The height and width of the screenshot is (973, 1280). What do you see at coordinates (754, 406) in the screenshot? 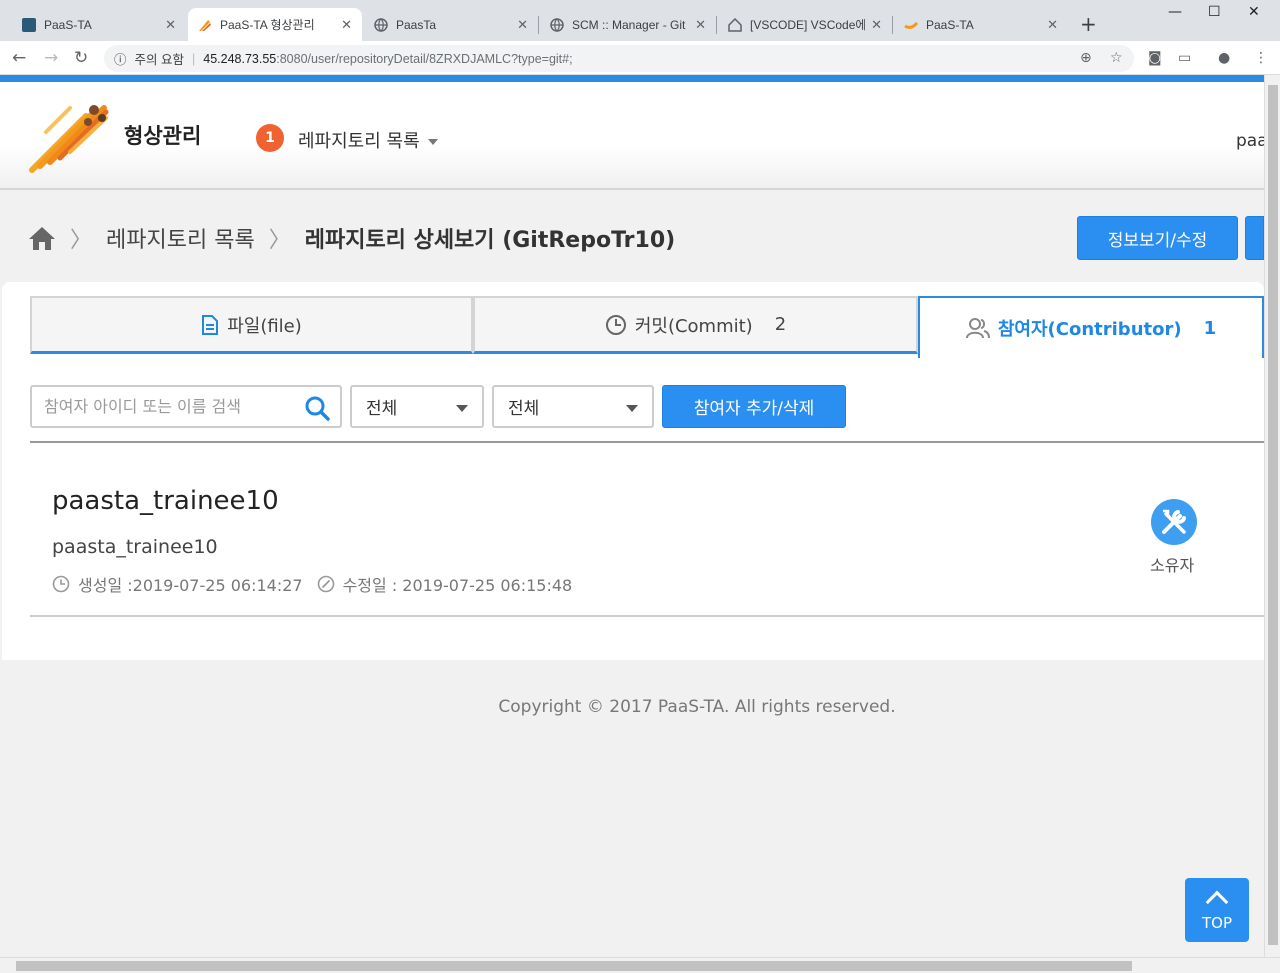
I see `add-remove-contributor-button: 참여자 추가/삭제` at bounding box center [754, 406].